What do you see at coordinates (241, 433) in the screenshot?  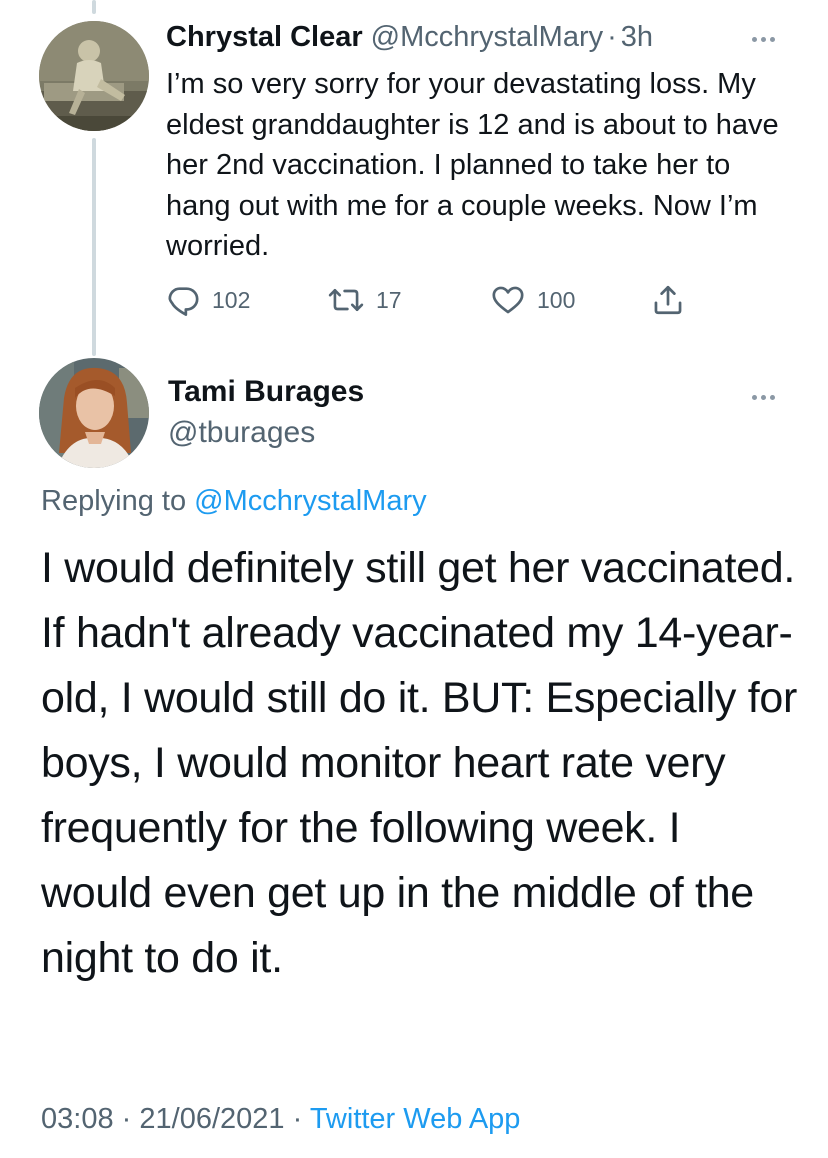 I see `main-author-handle: @tburages` at bounding box center [241, 433].